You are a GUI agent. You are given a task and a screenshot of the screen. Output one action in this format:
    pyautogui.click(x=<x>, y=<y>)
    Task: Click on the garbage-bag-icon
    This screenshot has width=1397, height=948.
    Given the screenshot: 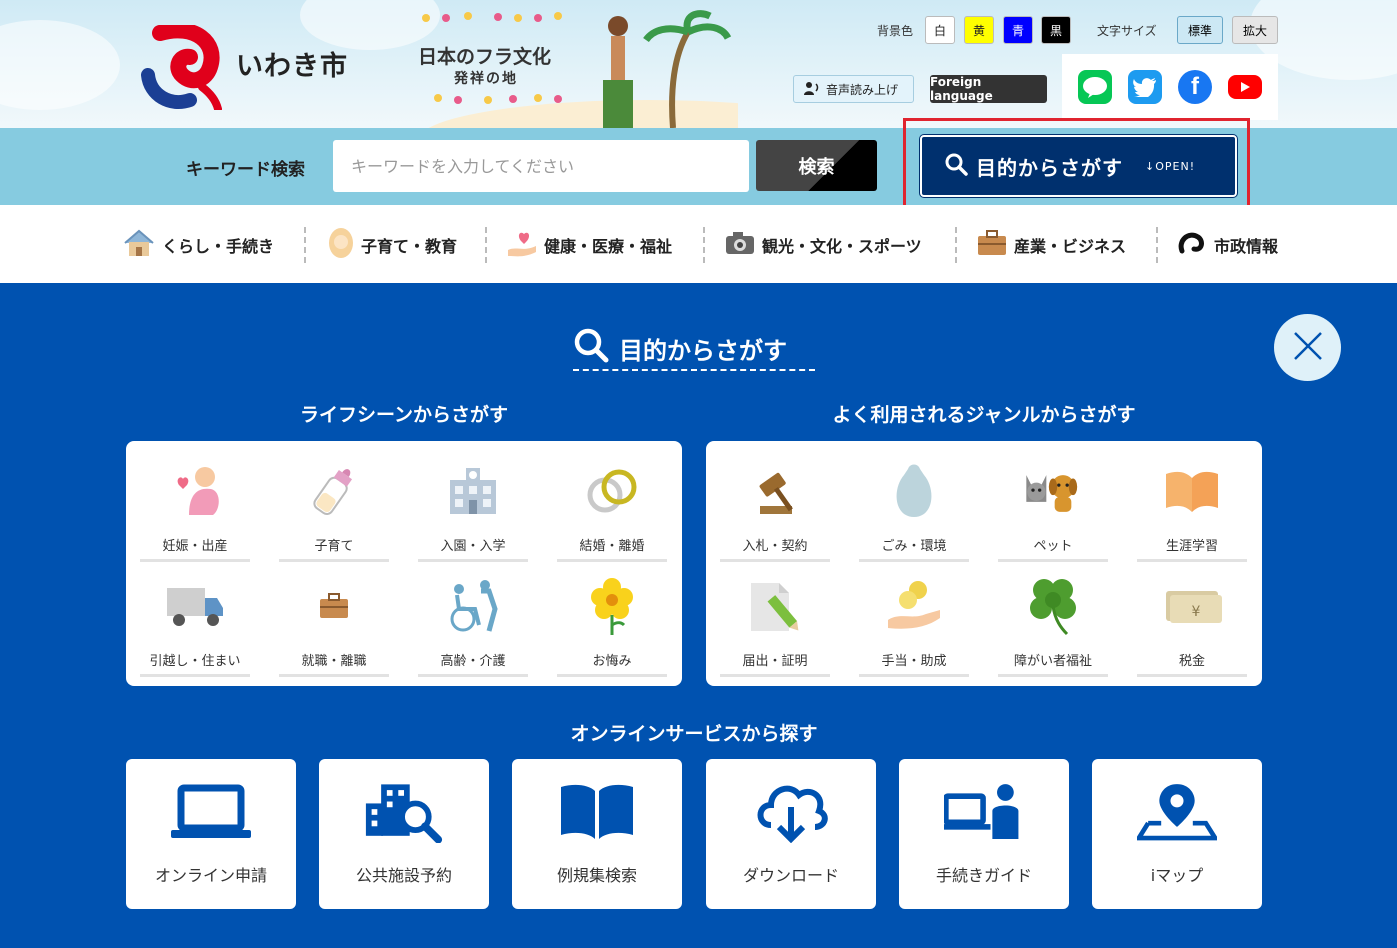 What is the action you would take?
    pyautogui.click(x=914, y=491)
    